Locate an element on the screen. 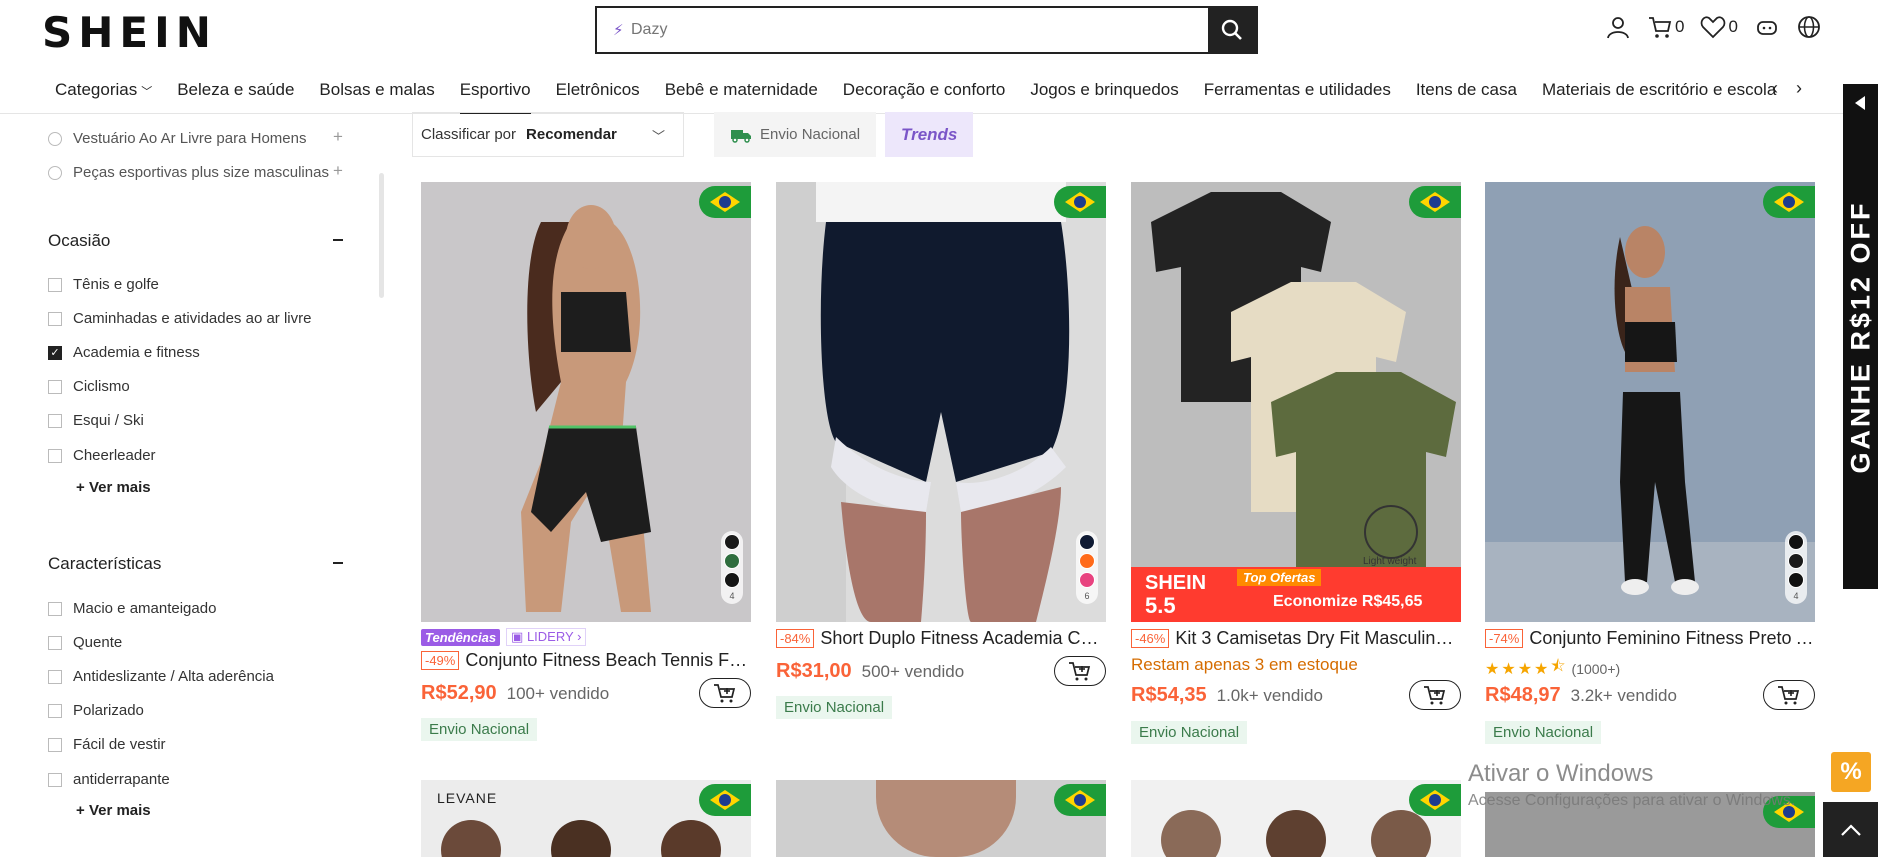 This screenshot has height=857, width=1878. language-button is located at coordinates (1809, 27).